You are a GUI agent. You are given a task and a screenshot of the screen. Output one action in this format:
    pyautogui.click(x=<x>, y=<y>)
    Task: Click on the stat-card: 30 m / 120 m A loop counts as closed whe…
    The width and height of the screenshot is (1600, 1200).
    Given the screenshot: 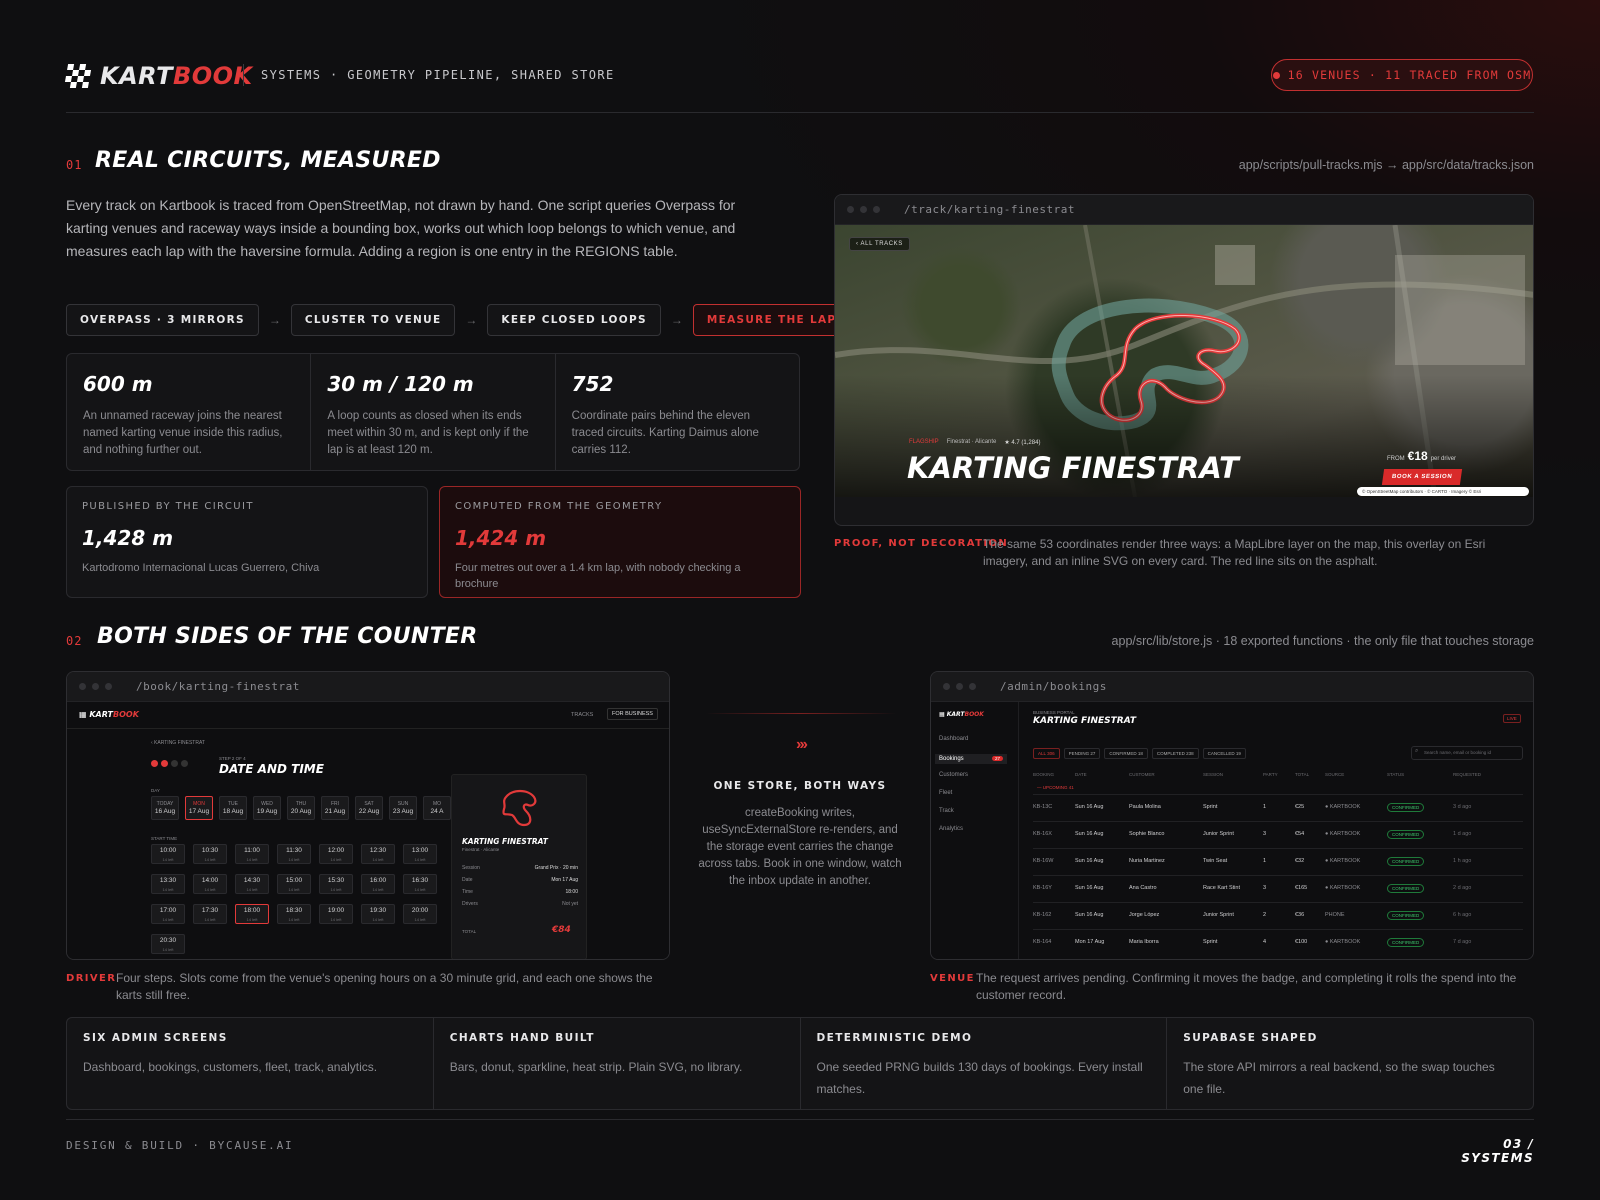 What is the action you would take?
    pyautogui.click(x=433, y=412)
    